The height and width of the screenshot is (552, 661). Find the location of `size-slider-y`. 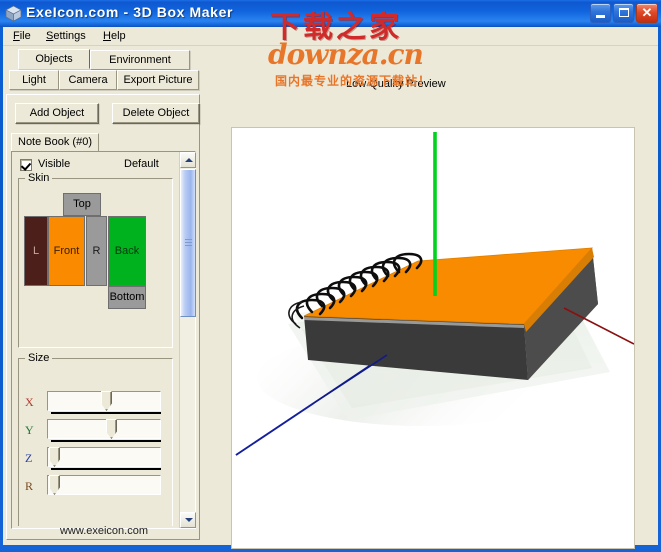

size-slider-y is located at coordinates (104, 429).